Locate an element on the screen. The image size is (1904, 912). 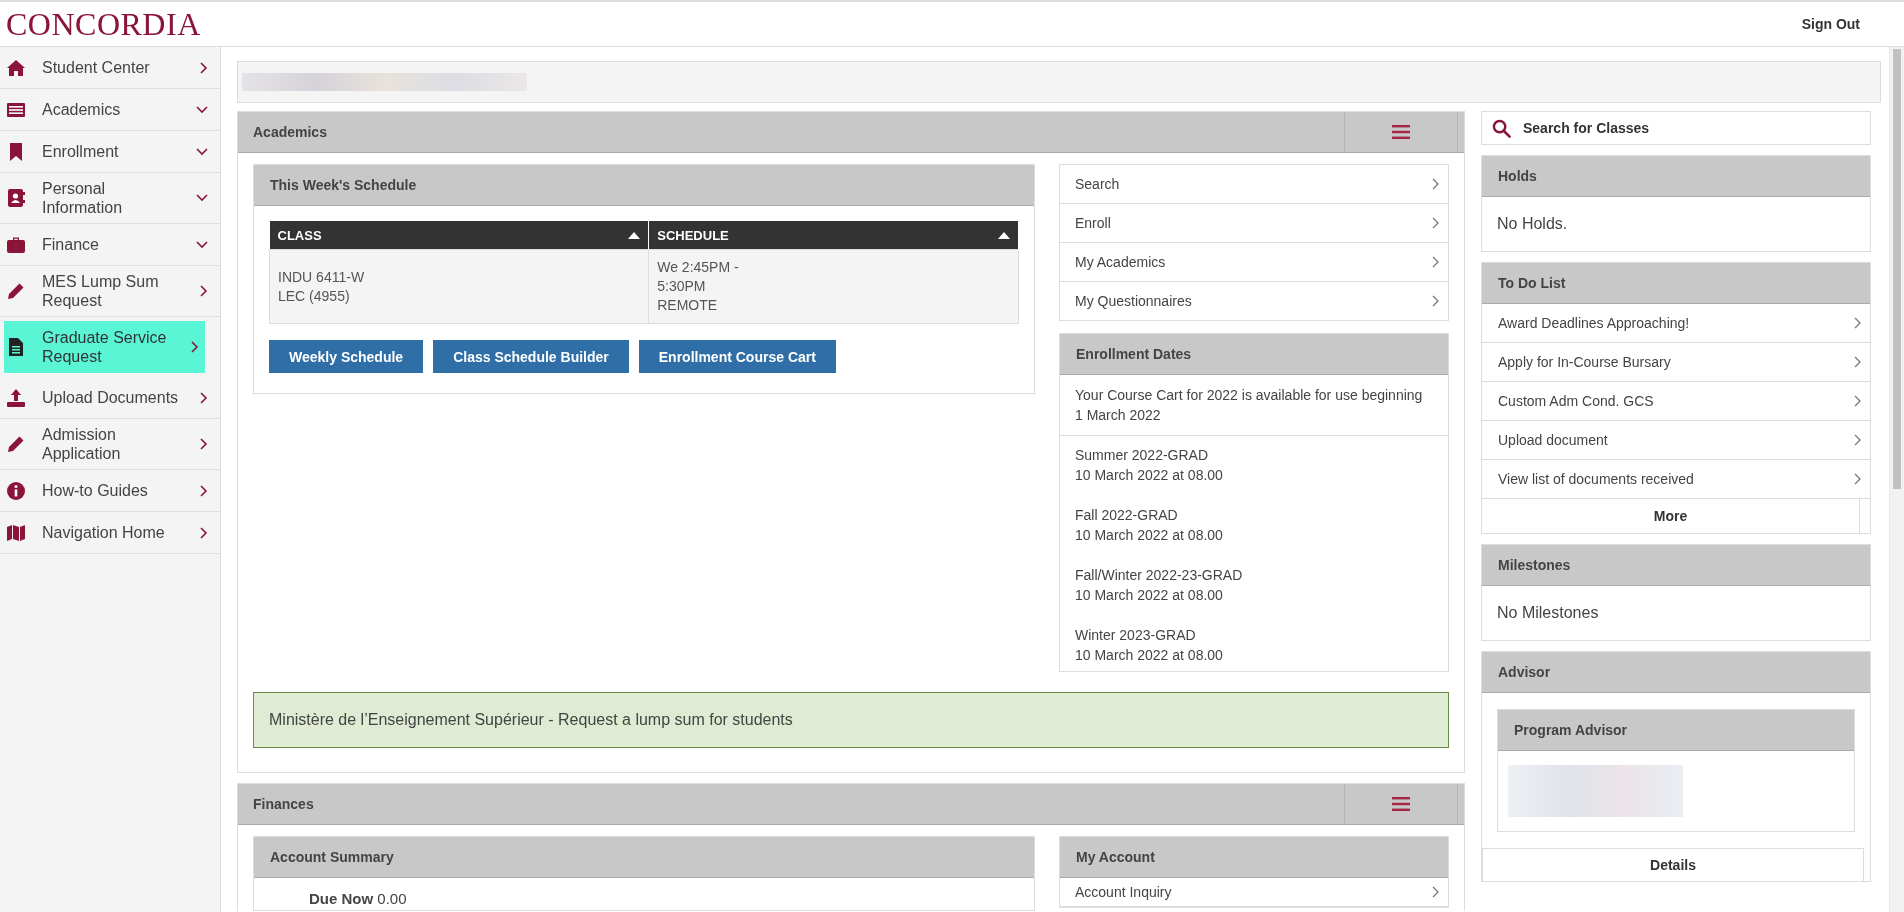
sidebar-item: MES Lump Sum Request is located at coordinates (110, 291).